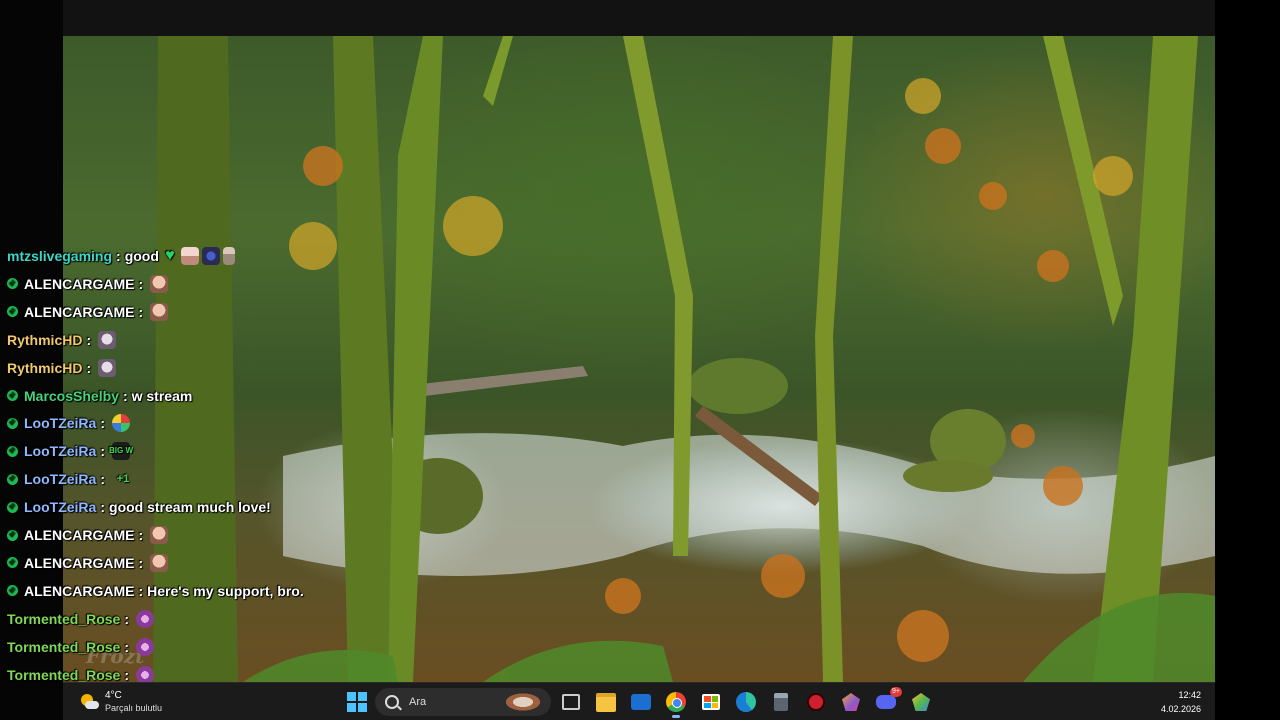  I want to click on chat-message: ✓ LooTZeiRa: +1, so click(70, 479).